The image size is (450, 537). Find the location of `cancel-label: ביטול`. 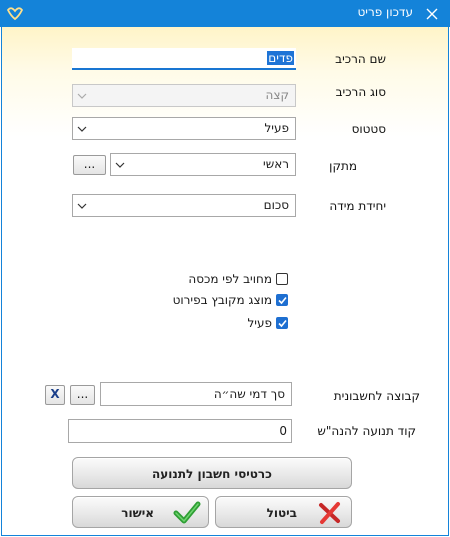

cancel-label: ביטול is located at coordinates (281, 513).